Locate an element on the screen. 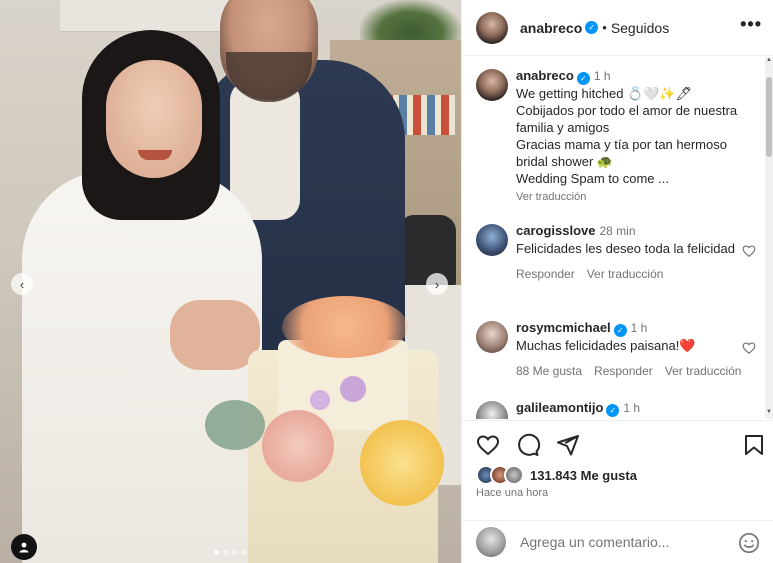 The image size is (773, 563). photo-flower-lilac is located at coordinates (353, 389).